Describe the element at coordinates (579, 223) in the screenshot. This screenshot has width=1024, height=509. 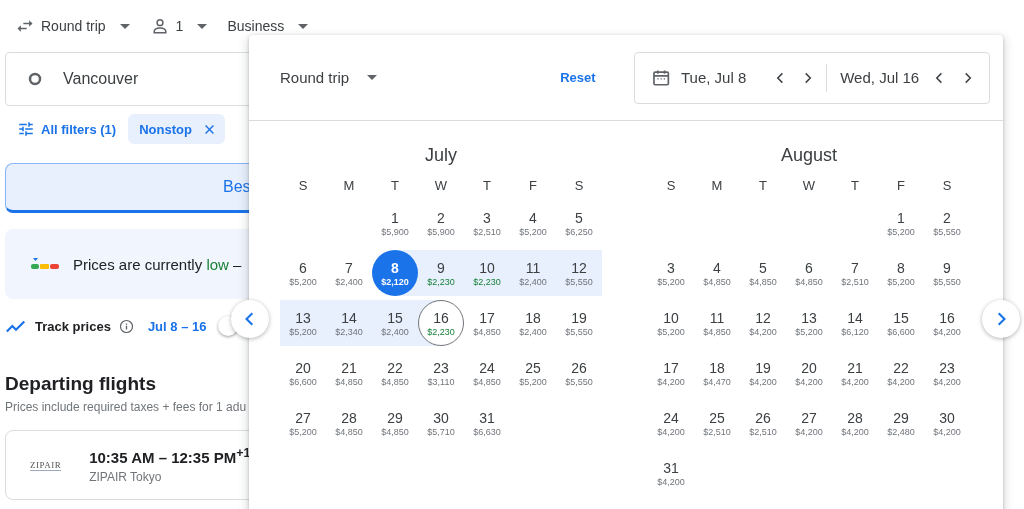
I see `calendar-day: 5 $6,250` at that location.